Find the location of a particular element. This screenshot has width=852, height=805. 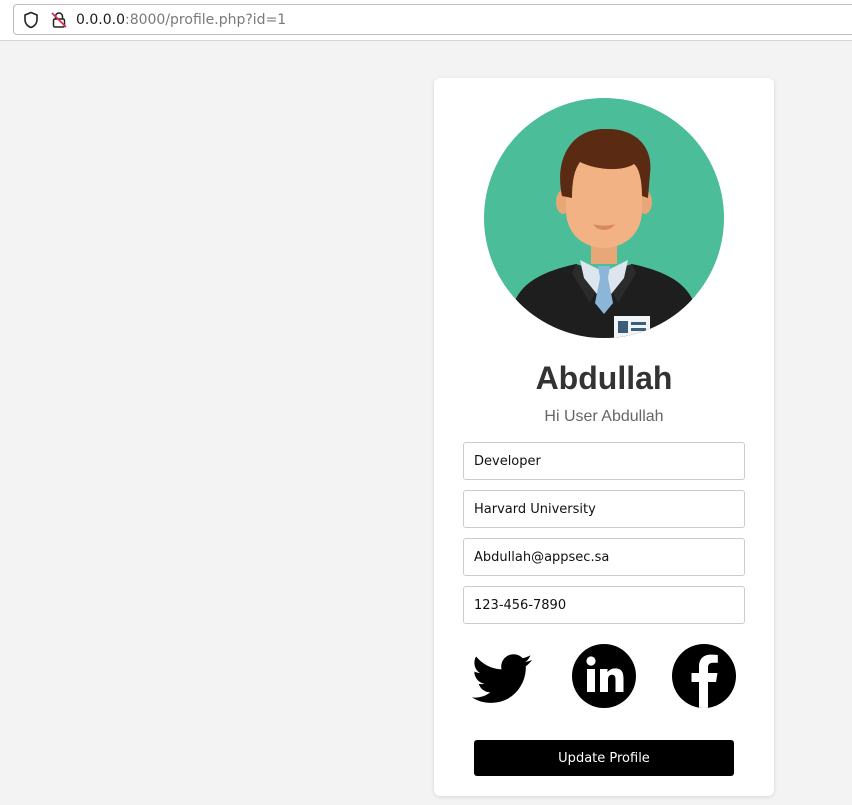

phone-input is located at coordinates (604, 605).